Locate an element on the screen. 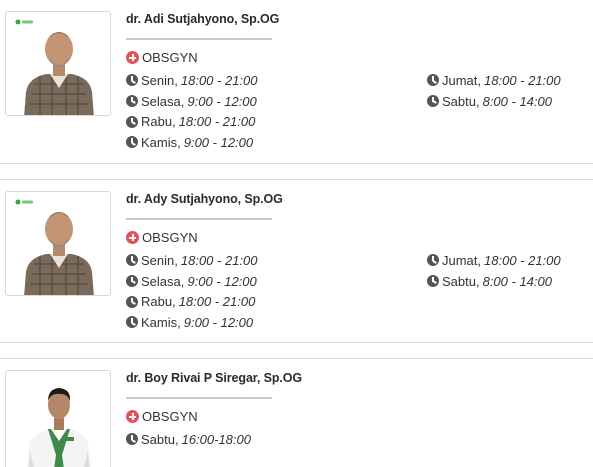  schedule-left: Sabtu, 16:00-18:00 is located at coordinates (188, 439).